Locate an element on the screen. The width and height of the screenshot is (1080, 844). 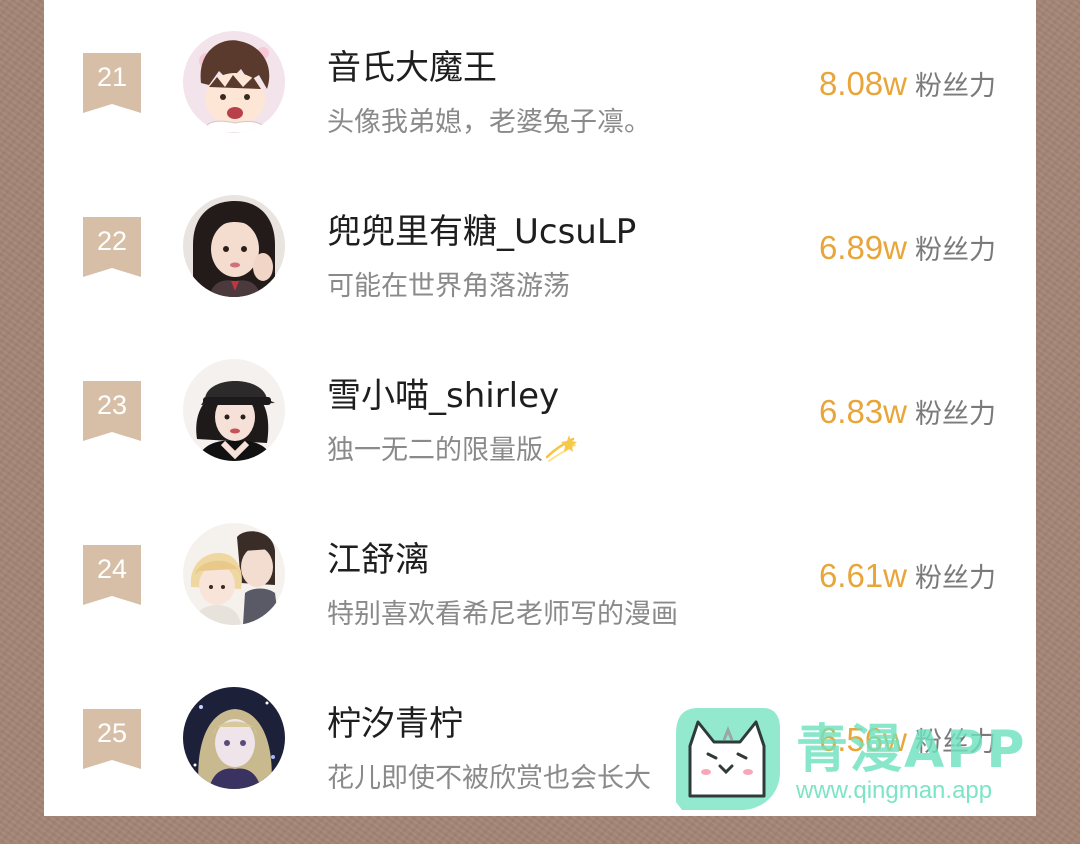
rank-badge: 24 is located at coordinates (112, 575).